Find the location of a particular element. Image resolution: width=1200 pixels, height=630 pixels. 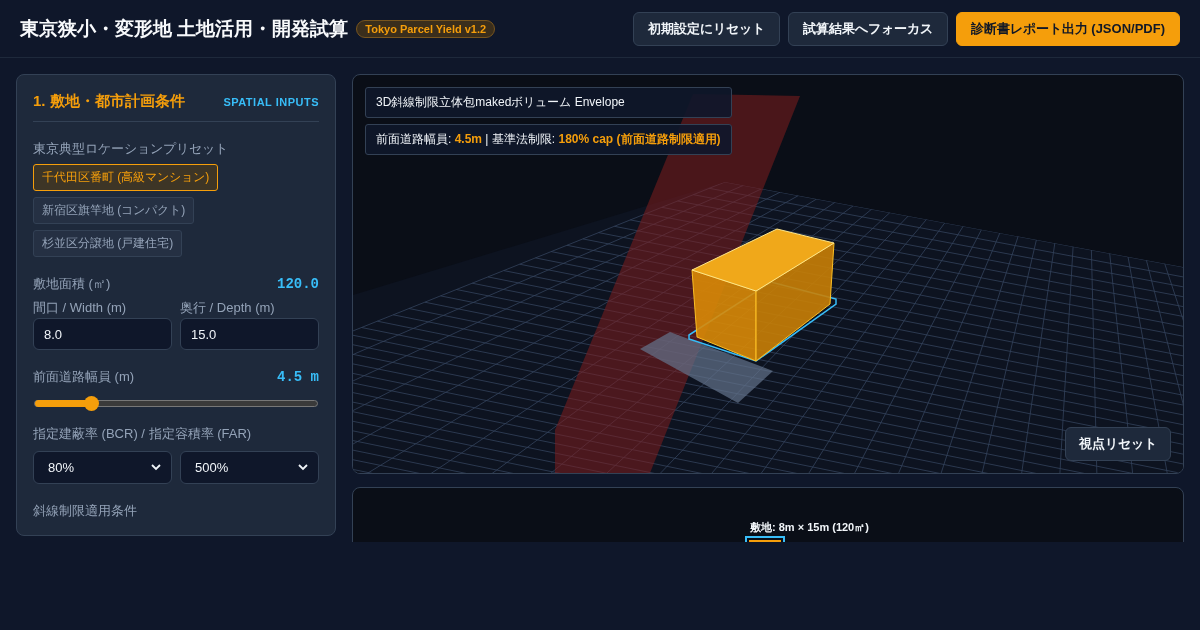

slider-thumb is located at coordinates (92, 403).